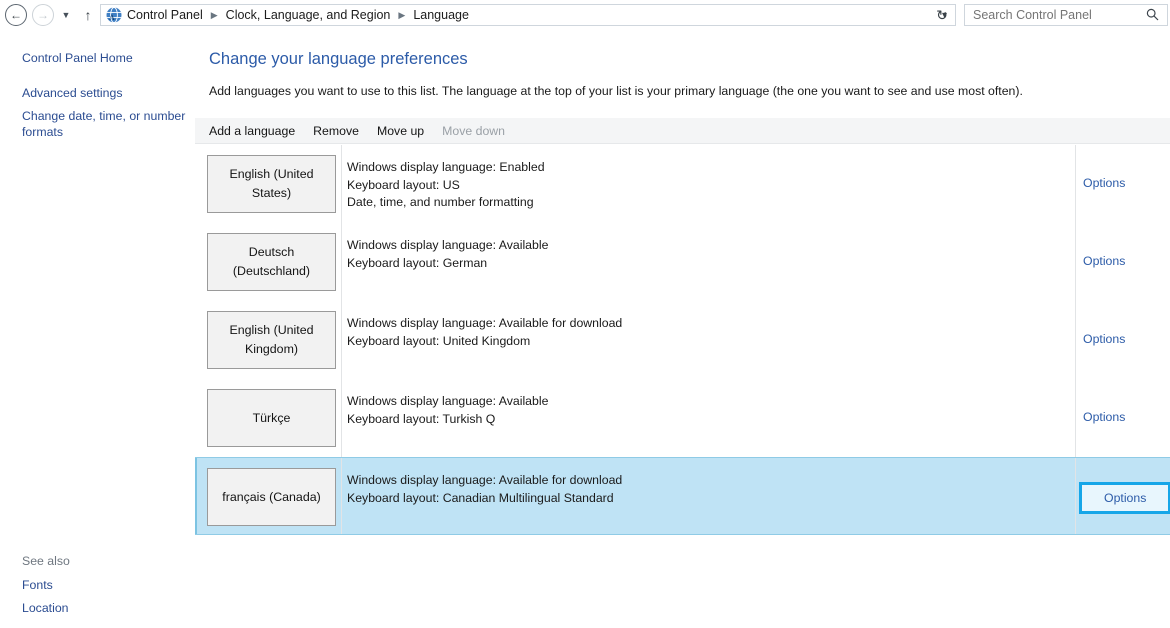  I want to click on add-a-language-button: Add a language, so click(252, 131).